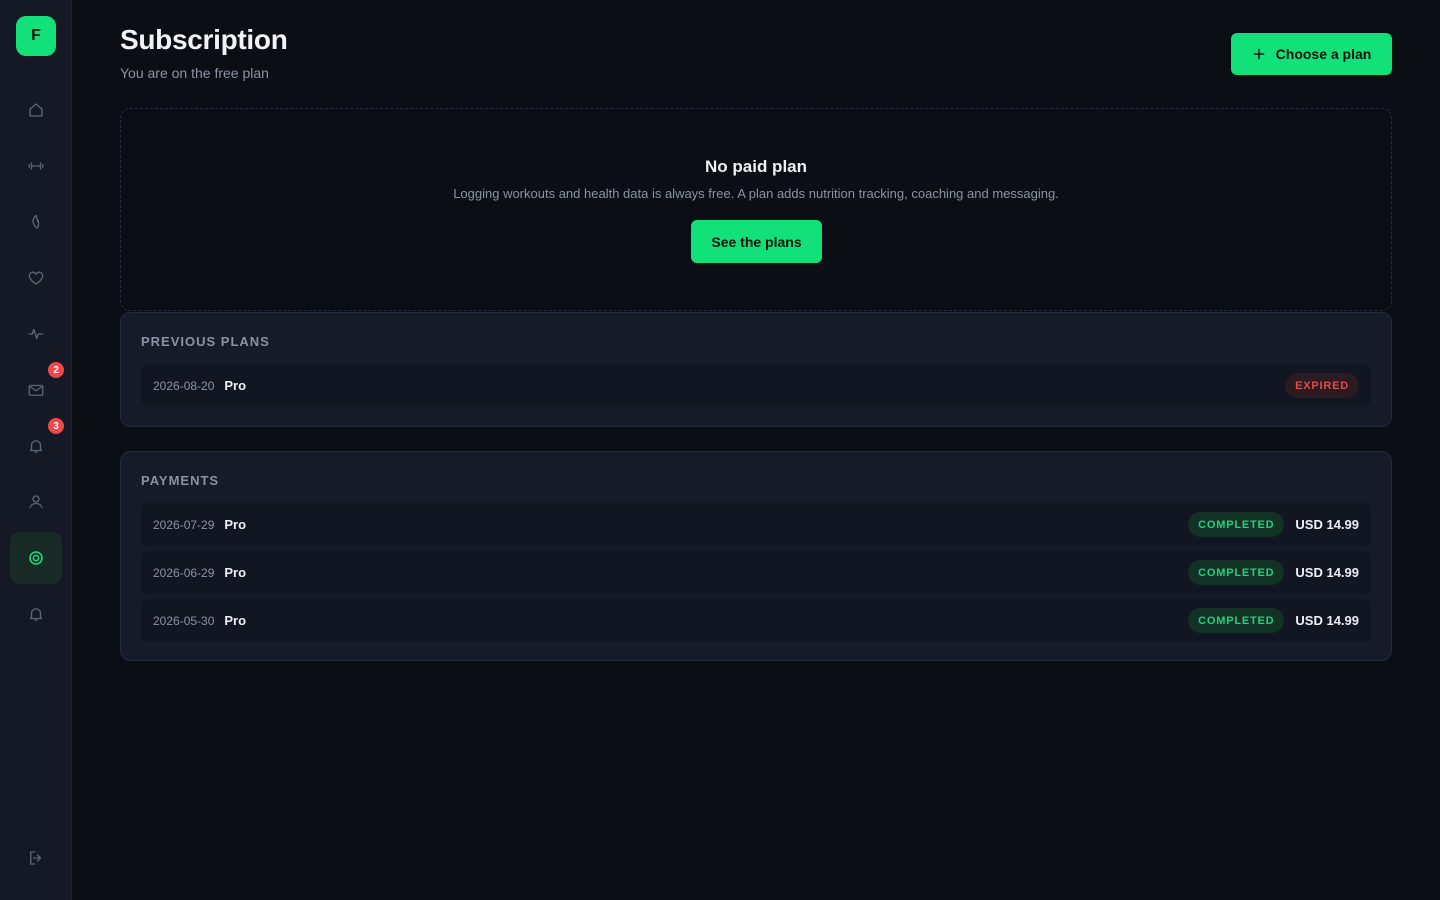 This screenshot has height=900, width=1440. What do you see at coordinates (204, 39) in the screenshot?
I see `page-title: Subscription` at bounding box center [204, 39].